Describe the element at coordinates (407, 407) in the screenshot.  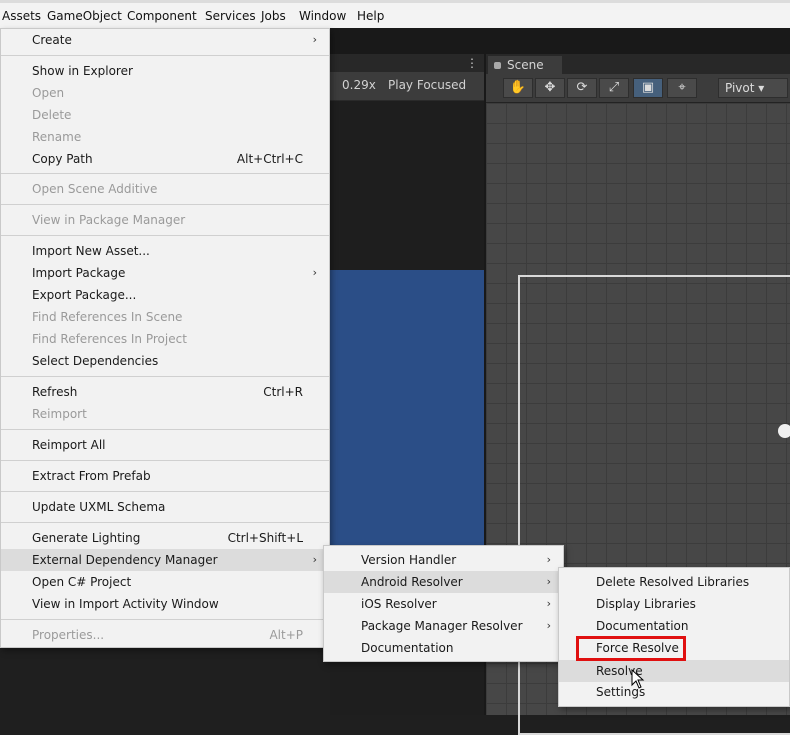
I see `game-view-render` at that location.